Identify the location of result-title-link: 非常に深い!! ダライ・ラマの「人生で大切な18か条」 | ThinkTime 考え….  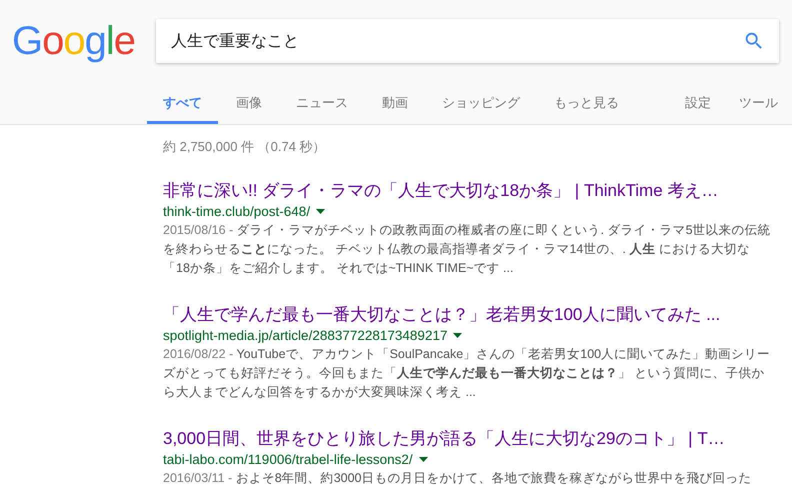
(468, 191).